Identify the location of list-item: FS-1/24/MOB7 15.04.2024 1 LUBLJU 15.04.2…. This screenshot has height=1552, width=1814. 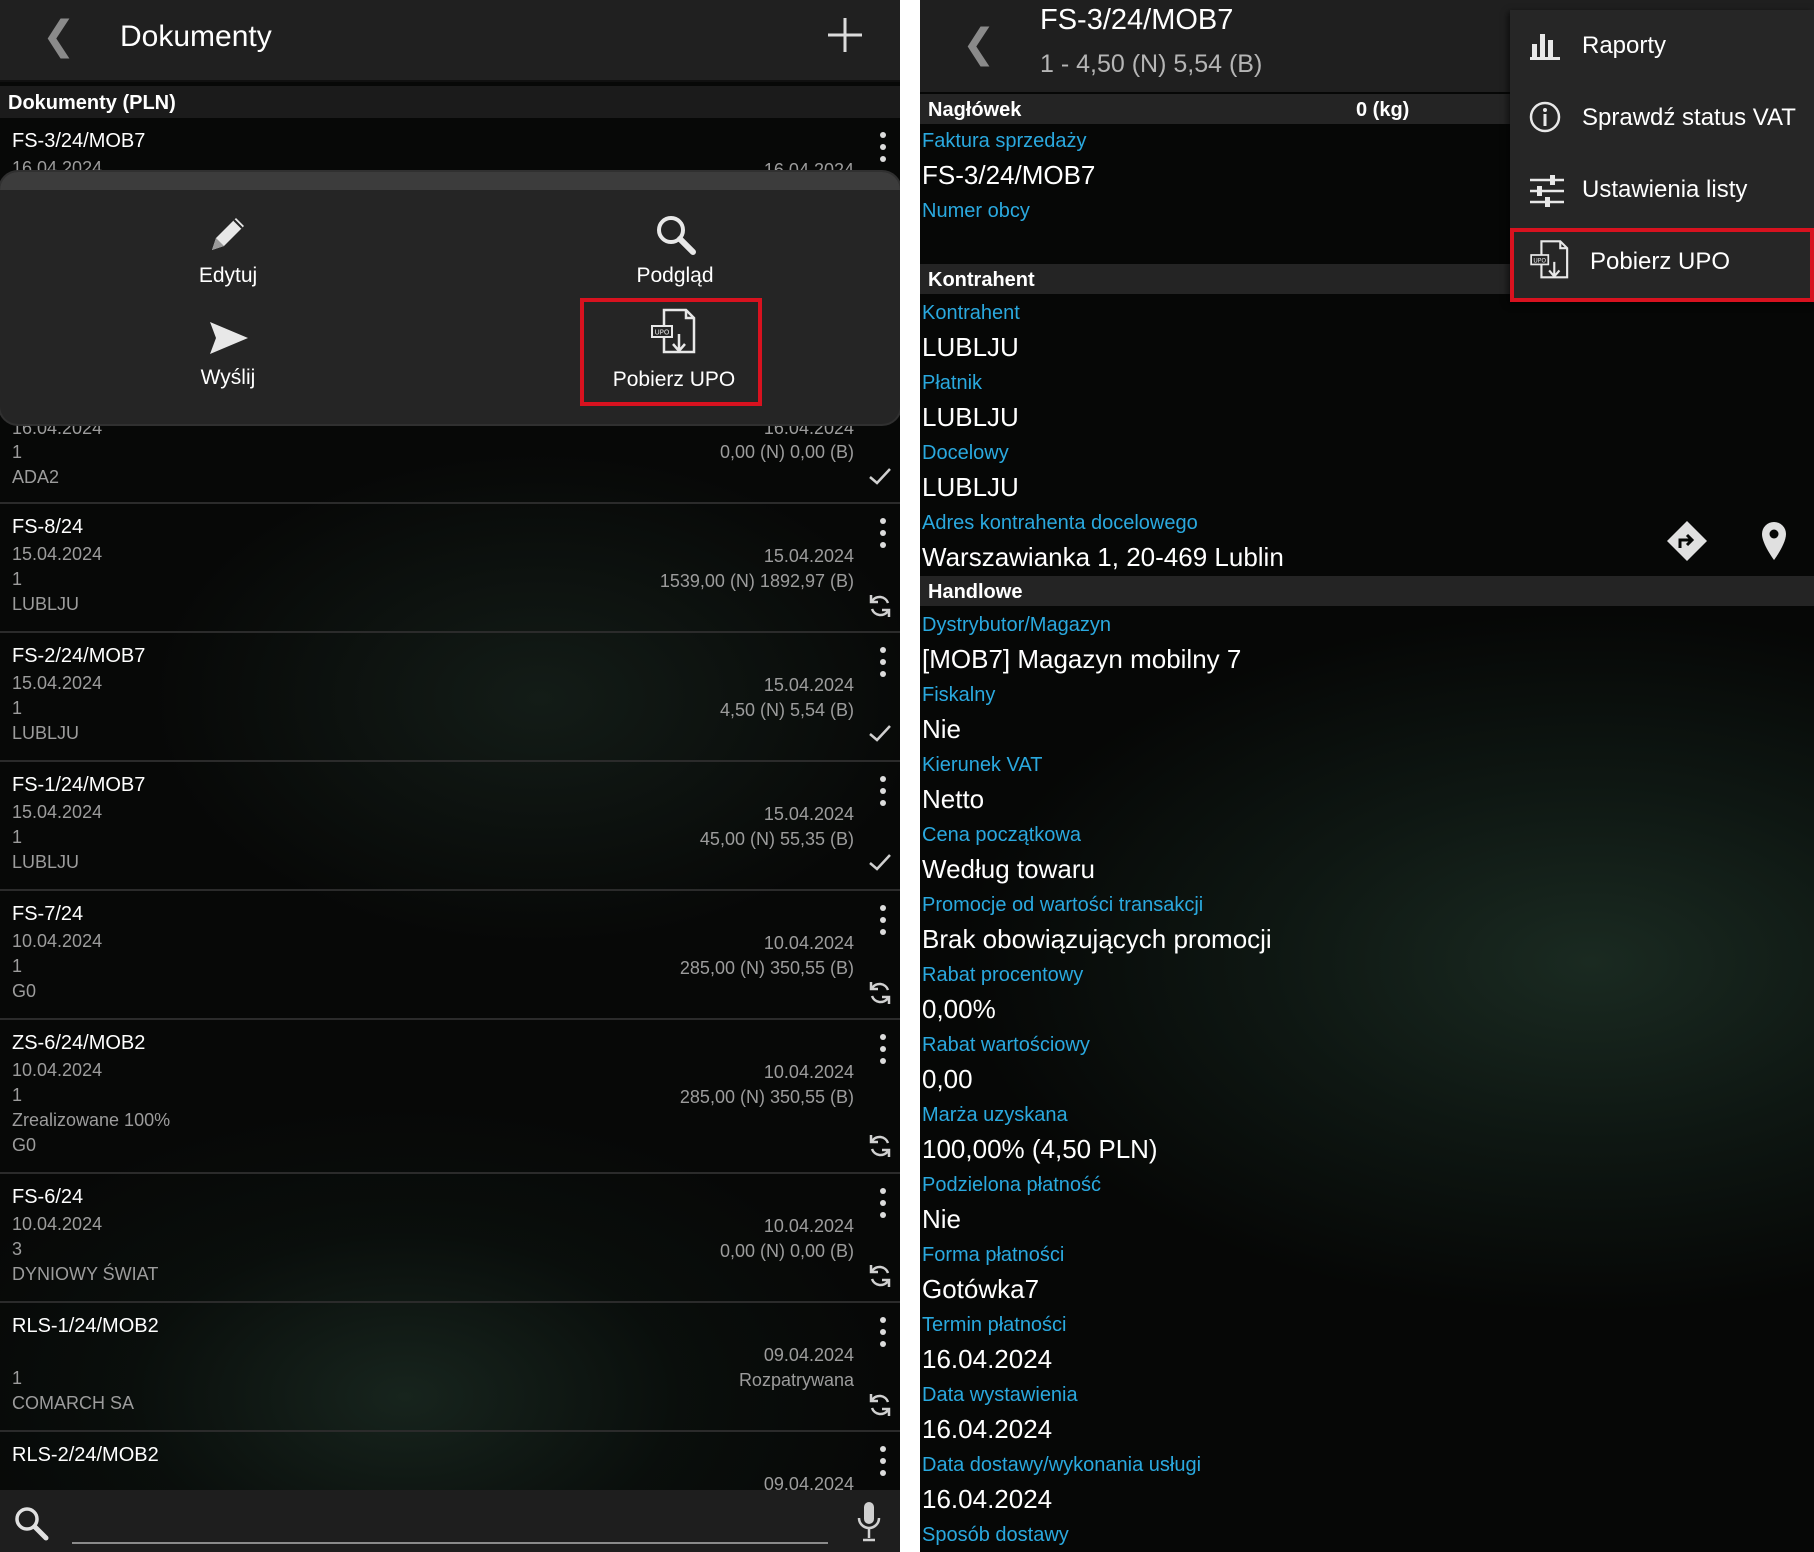
(450, 826).